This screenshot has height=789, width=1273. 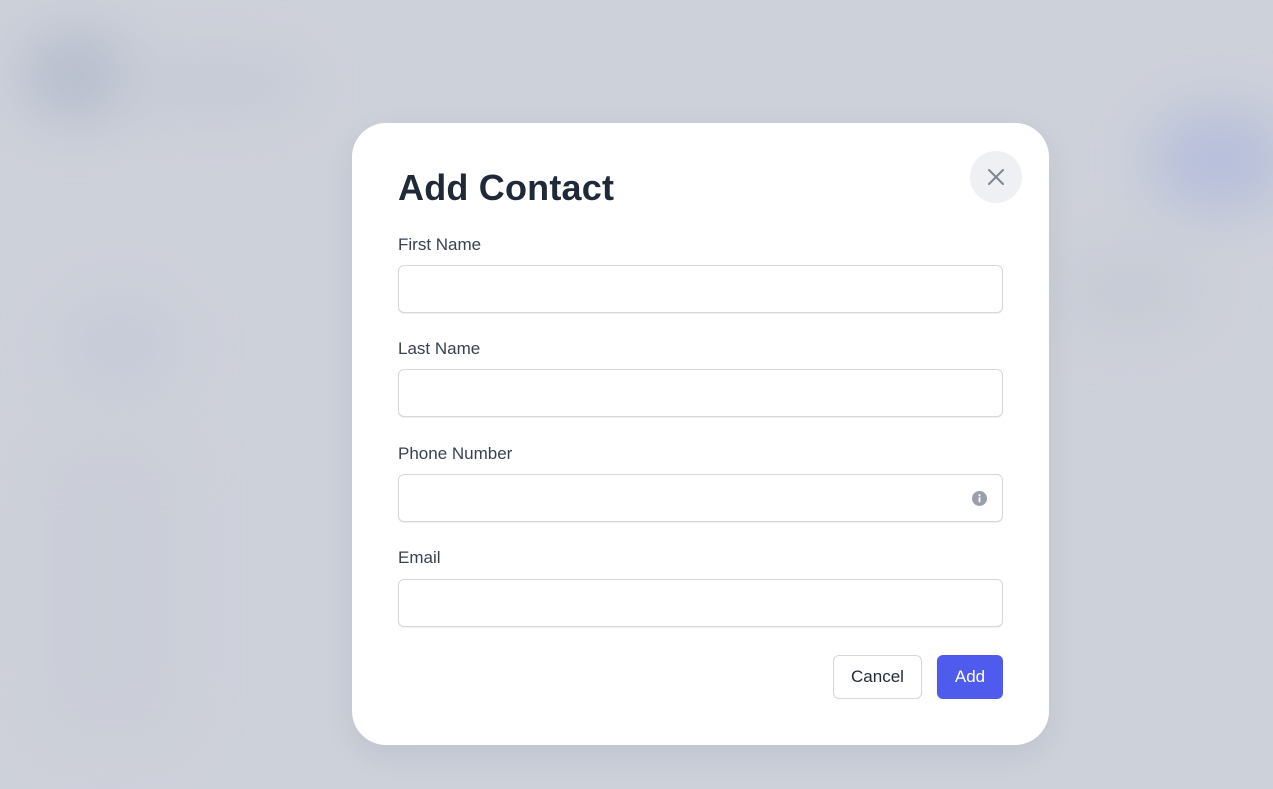 I want to click on info-glyph, so click(x=979, y=498).